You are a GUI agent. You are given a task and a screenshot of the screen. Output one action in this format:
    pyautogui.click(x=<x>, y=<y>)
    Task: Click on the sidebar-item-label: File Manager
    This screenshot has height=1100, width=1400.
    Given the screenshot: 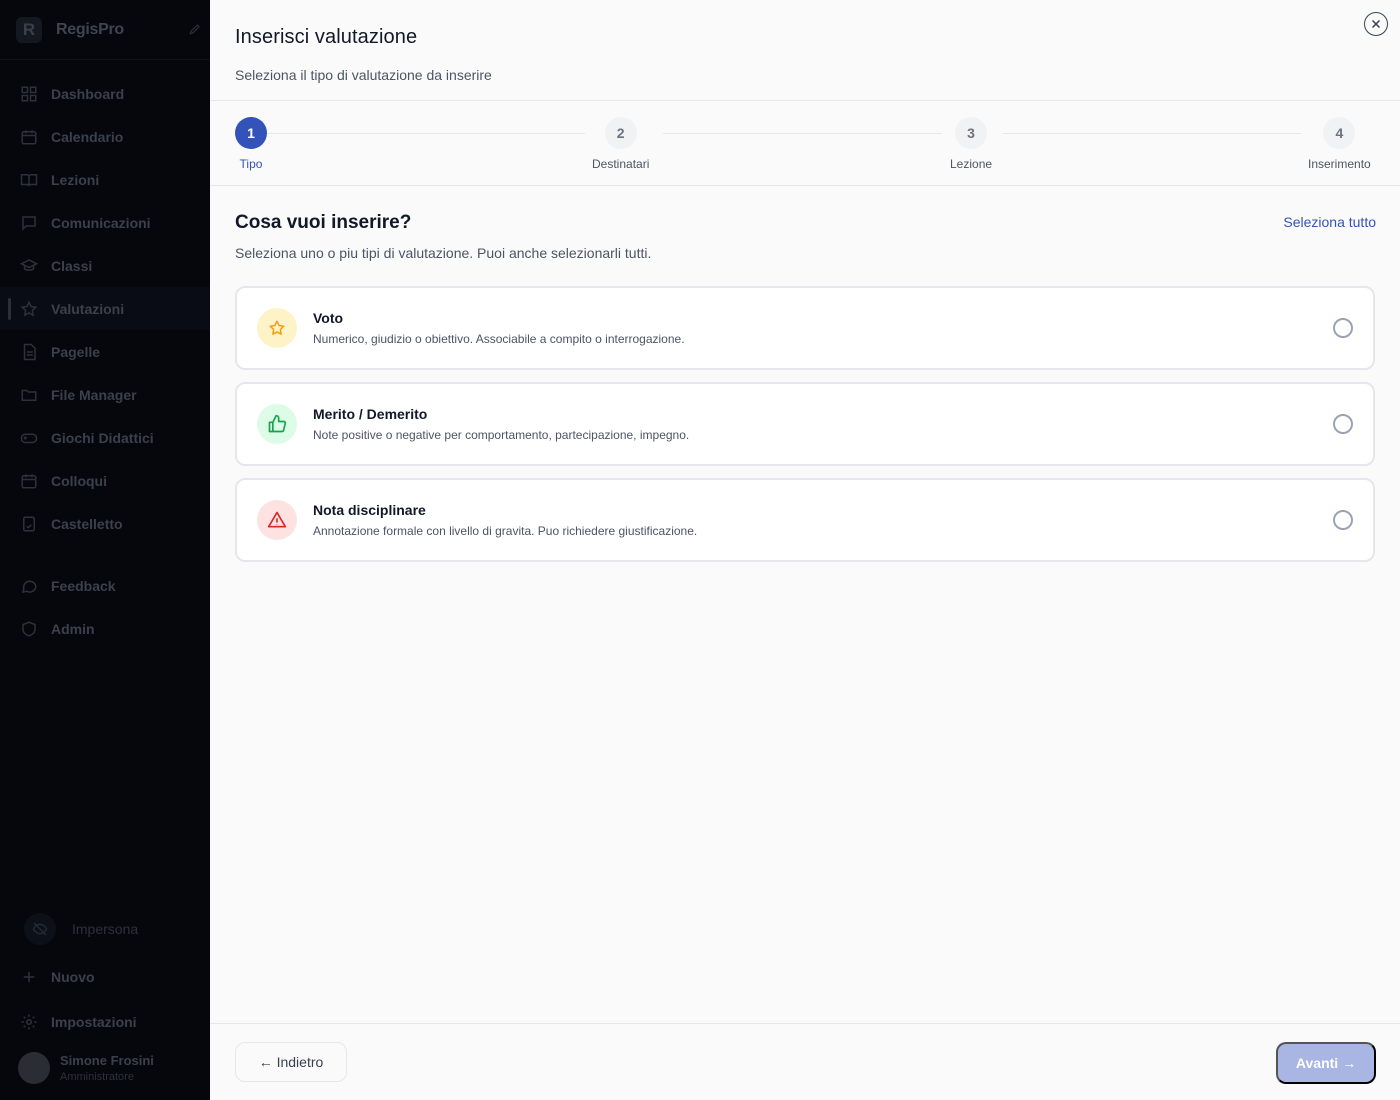 What is the action you would take?
    pyautogui.click(x=94, y=394)
    